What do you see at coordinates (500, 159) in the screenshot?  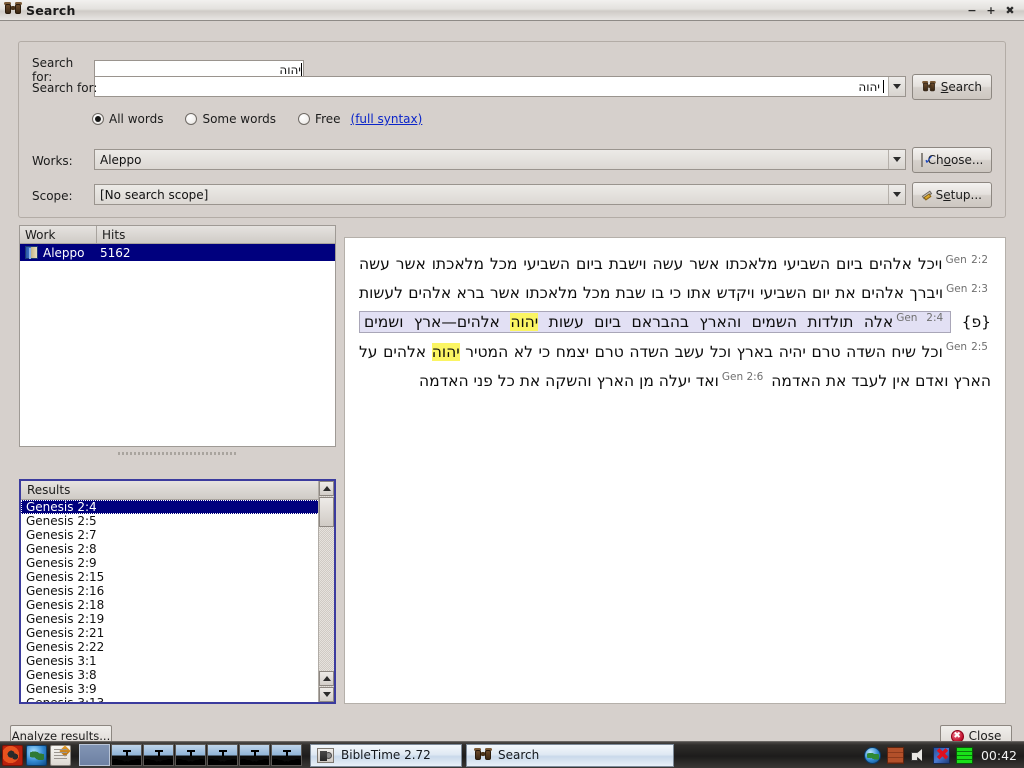 I see `works-combo: Aleppo` at bounding box center [500, 159].